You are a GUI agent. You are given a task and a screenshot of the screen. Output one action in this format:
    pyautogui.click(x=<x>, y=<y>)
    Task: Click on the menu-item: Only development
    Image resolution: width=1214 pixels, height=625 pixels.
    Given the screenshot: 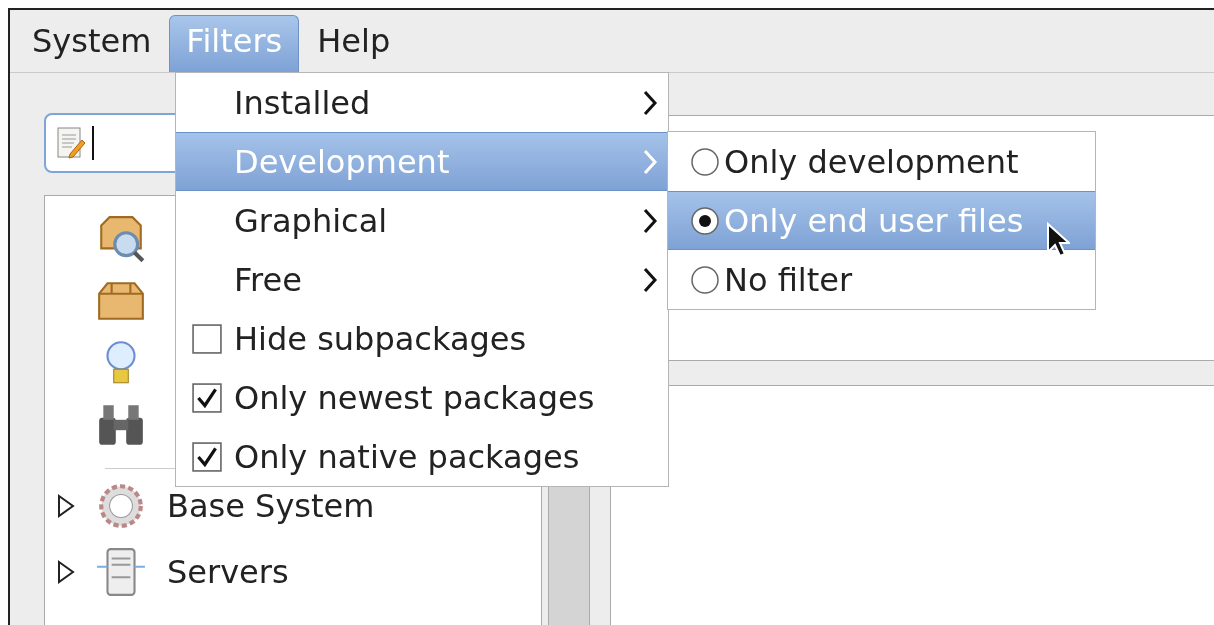 What is the action you would take?
    pyautogui.click(x=881, y=161)
    